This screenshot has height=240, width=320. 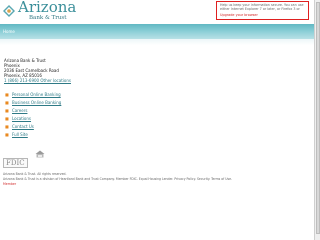 I want to click on list-item: ■ Locations, so click(x=154, y=119).